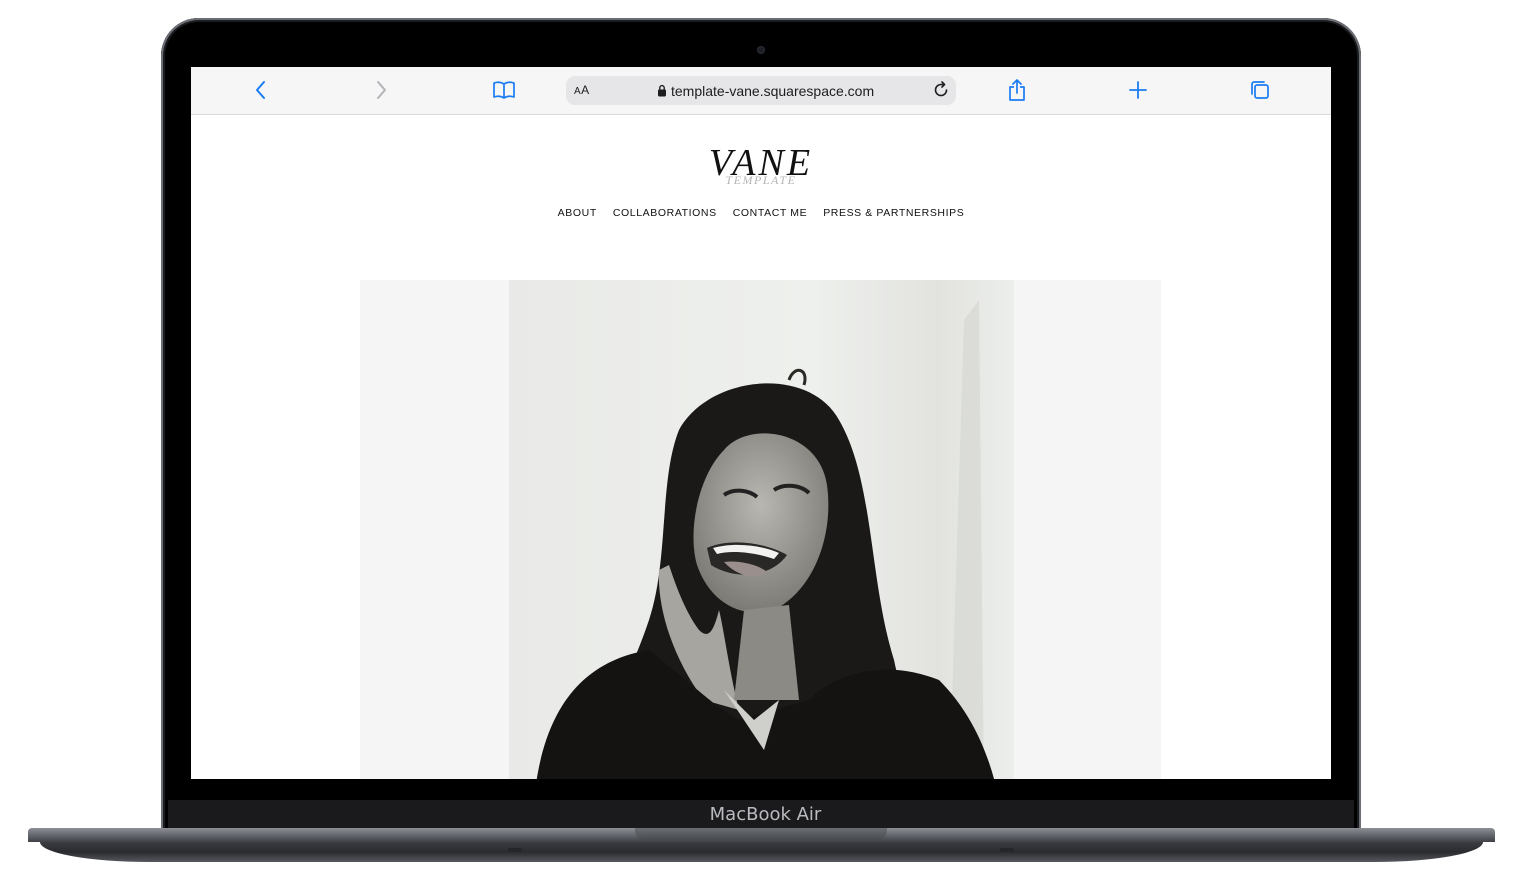 The height and width of the screenshot is (882, 1531). Describe the element at coordinates (577, 213) in the screenshot. I see `nav-item-about: ABOUT` at that location.